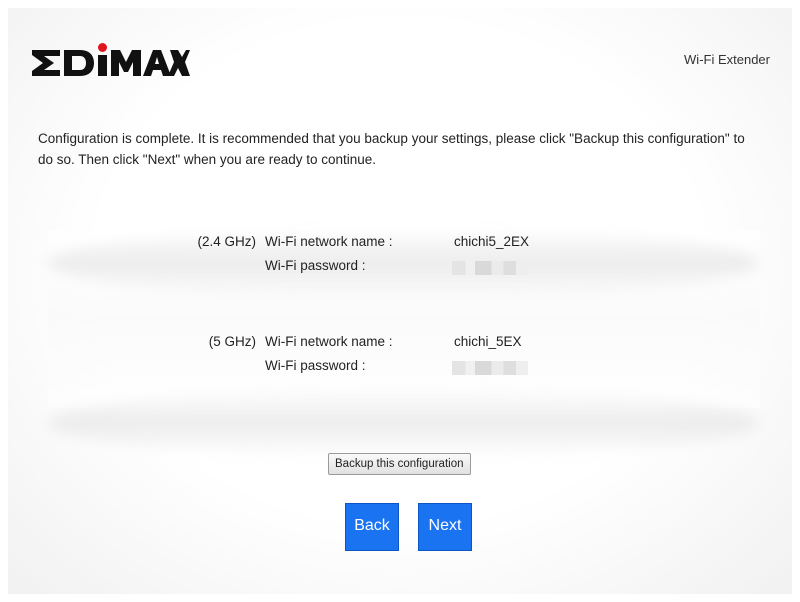 Image resolution: width=800 pixels, height=602 pixels. I want to click on network-name-value-2g: chichi5_2EX, so click(492, 241).